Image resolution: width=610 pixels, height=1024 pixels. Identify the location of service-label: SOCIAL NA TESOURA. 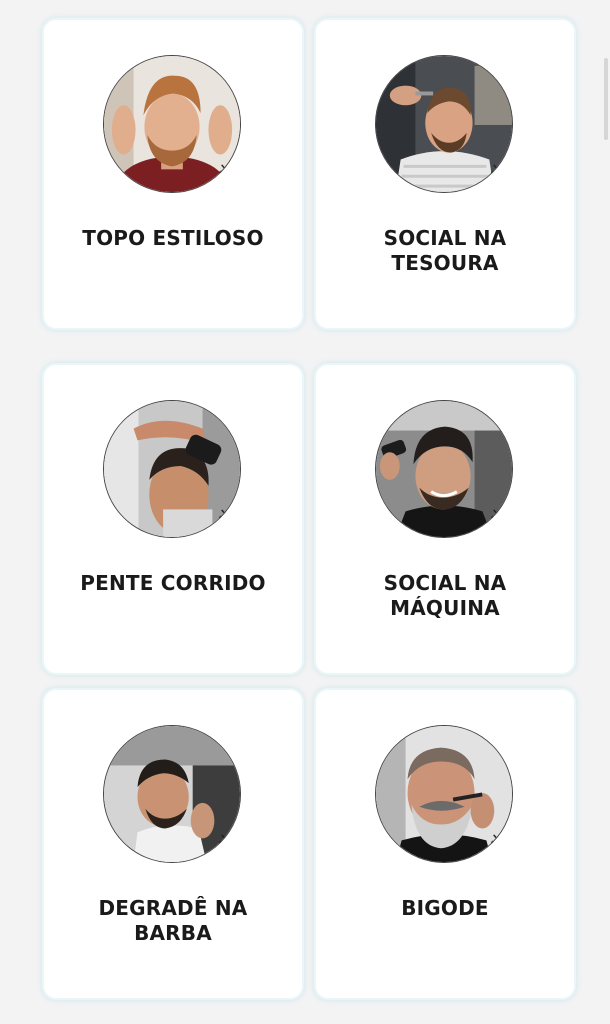
(445, 250).